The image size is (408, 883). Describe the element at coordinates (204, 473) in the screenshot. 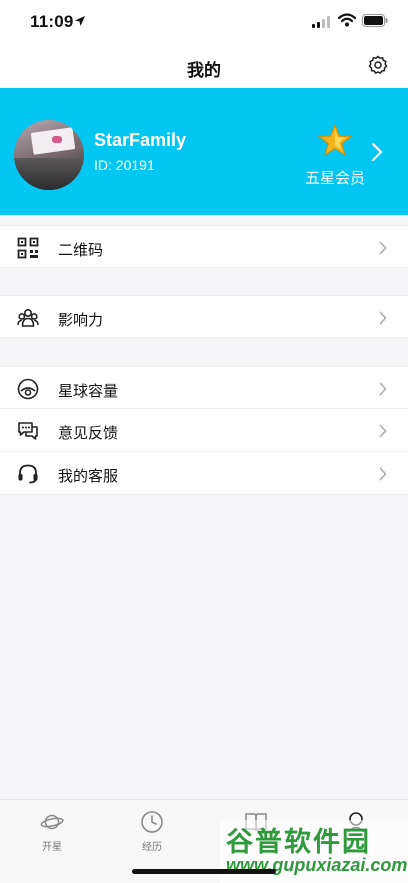

I see `menu-item-customer-service: 我的客服` at that location.